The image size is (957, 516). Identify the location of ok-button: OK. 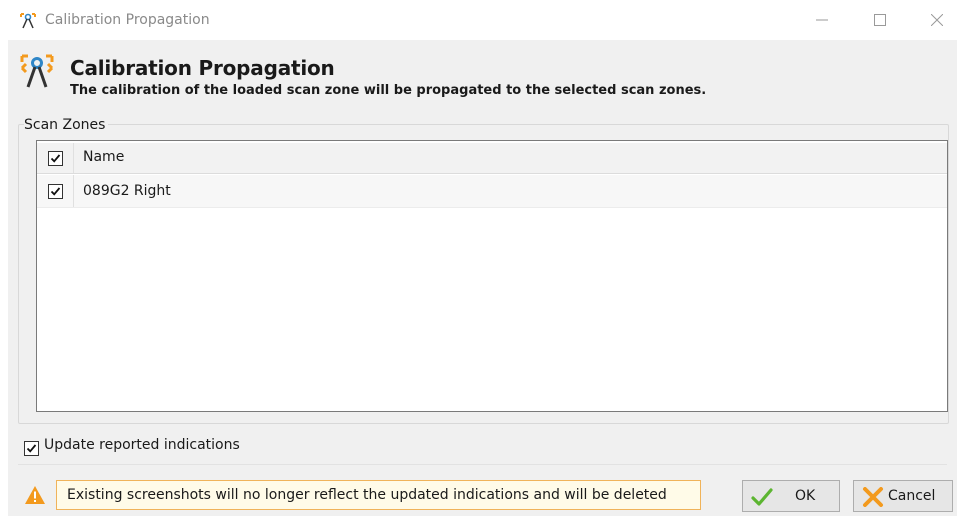
(791, 496).